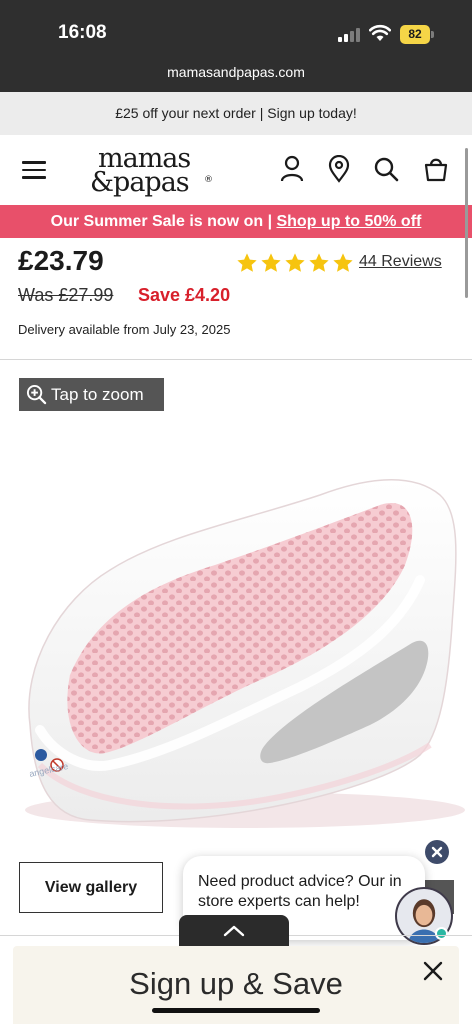 The height and width of the screenshot is (1024, 472). I want to click on signal-bars-icon, so click(350, 35).